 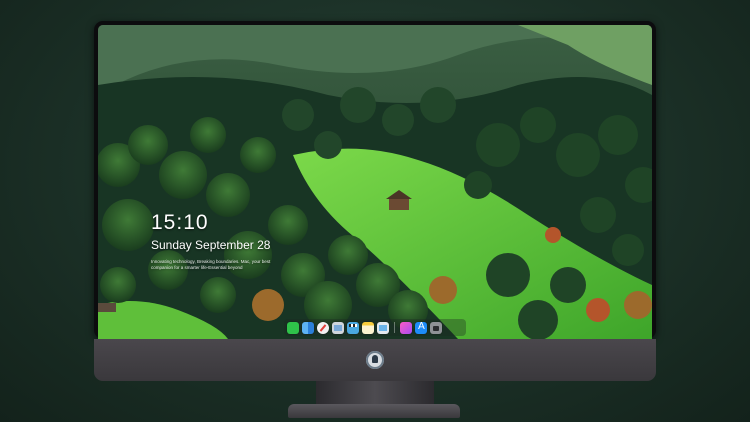 What do you see at coordinates (308, 327) in the screenshot?
I see `finder-icon` at bounding box center [308, 327].